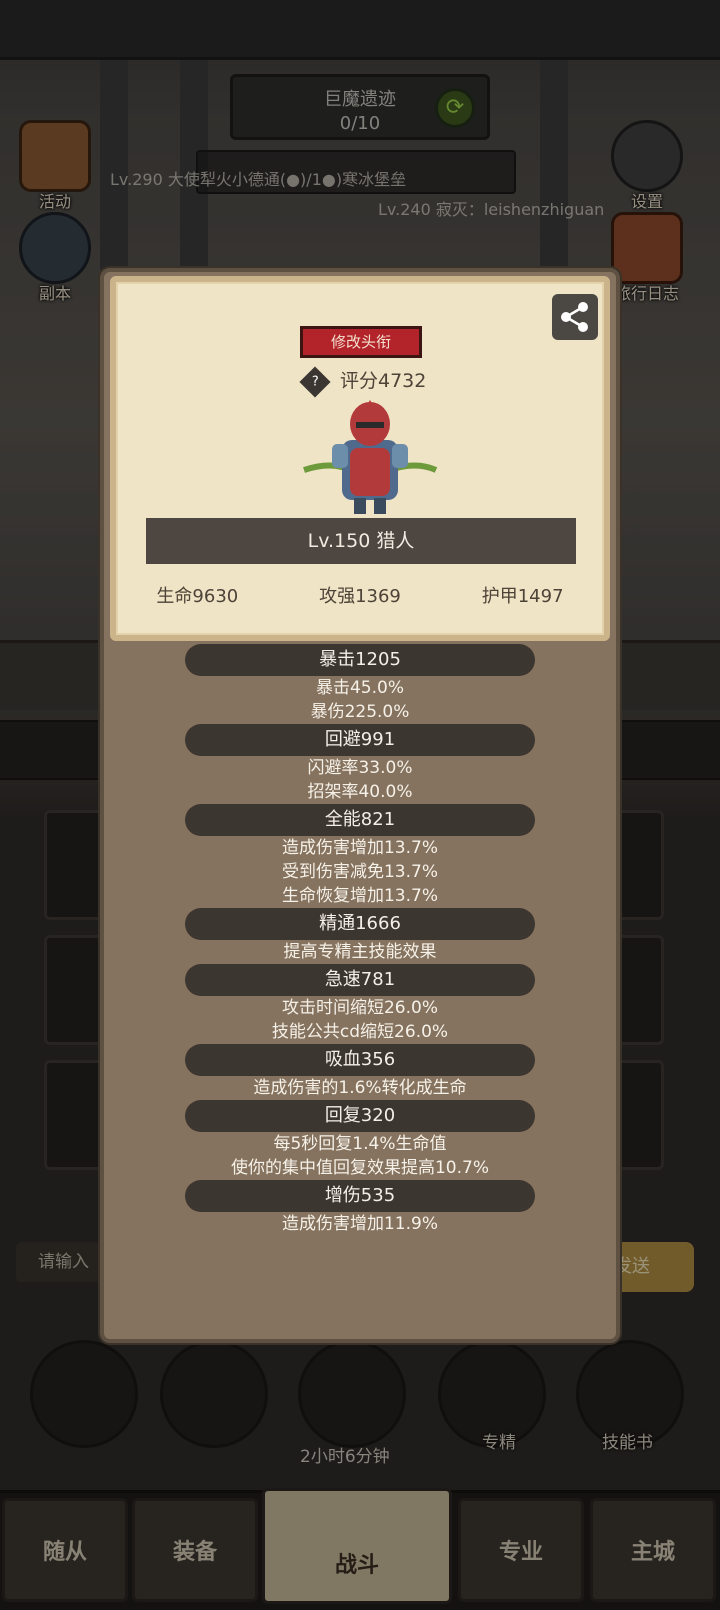 The width and height of the screenshot is (720, 1610). I want to click on share-icon, so click(574, 317).